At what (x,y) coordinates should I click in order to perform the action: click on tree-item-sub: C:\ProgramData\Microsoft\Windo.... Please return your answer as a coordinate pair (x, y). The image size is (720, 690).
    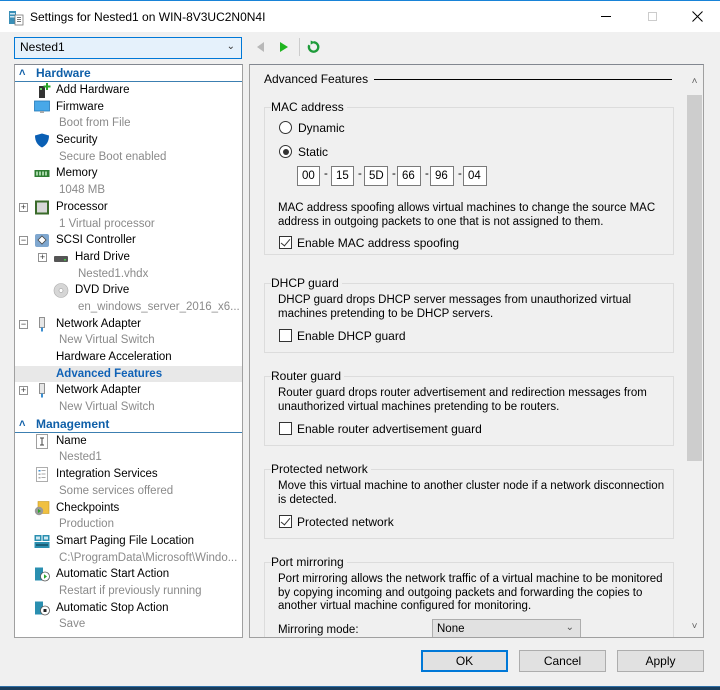
    Looking at the image, I should click on (148, 557).